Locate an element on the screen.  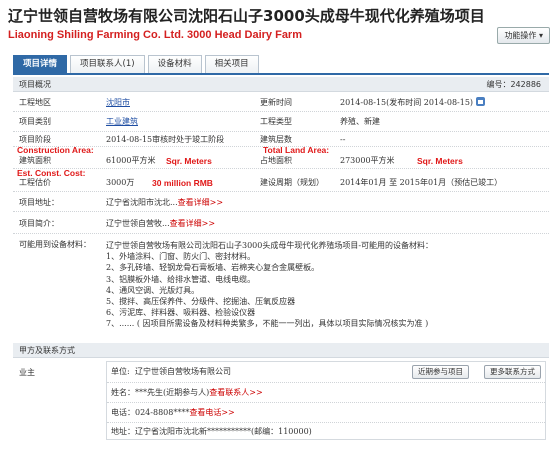
project-type-value: 养殖、新建 is located at coordinates (360, 121).